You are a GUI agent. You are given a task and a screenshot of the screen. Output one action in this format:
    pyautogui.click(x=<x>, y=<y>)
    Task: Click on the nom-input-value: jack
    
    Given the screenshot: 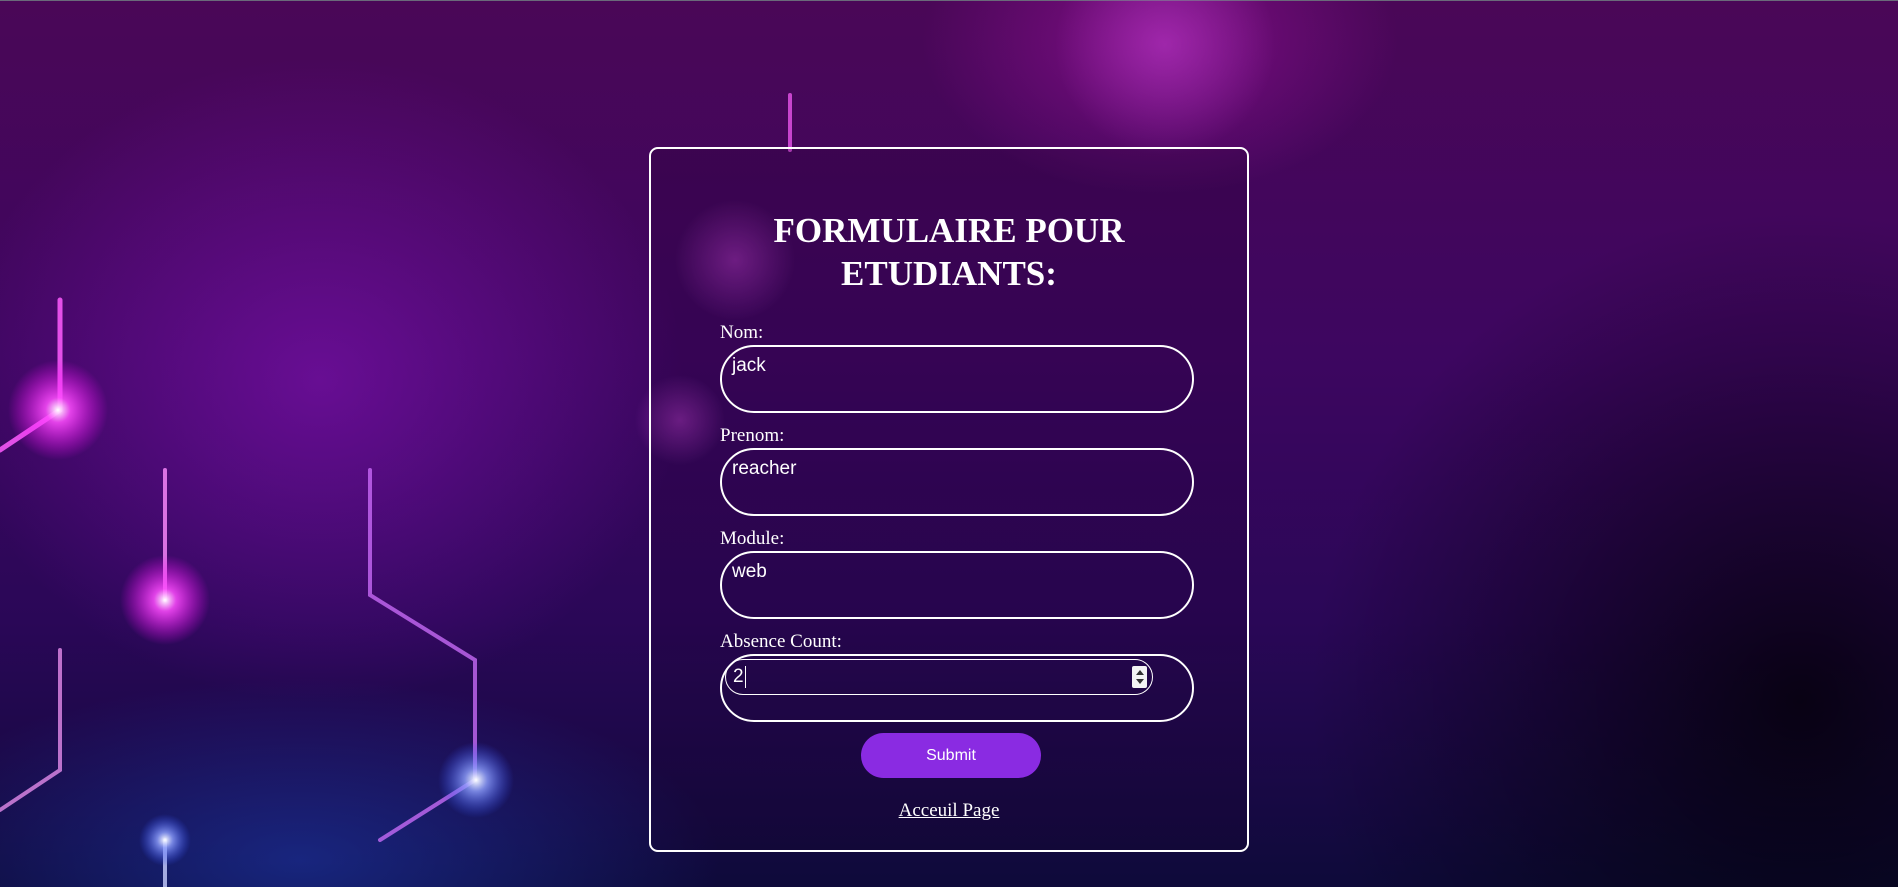 What is the action you would take?
    pyautogui.click(x=749, y=365)
    